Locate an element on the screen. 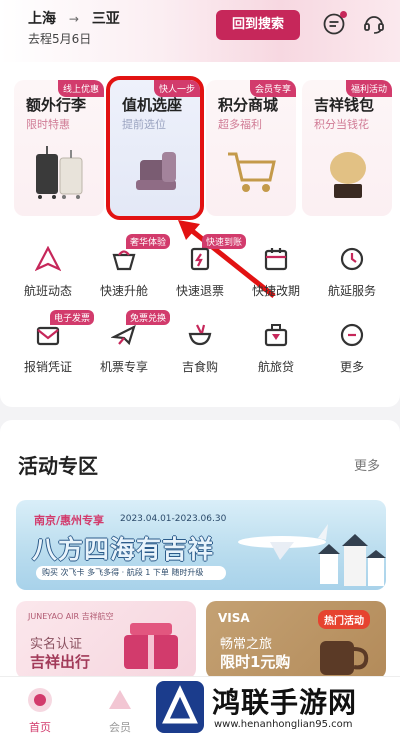  tab-label: 会员 is located at coordinates (120, 727).